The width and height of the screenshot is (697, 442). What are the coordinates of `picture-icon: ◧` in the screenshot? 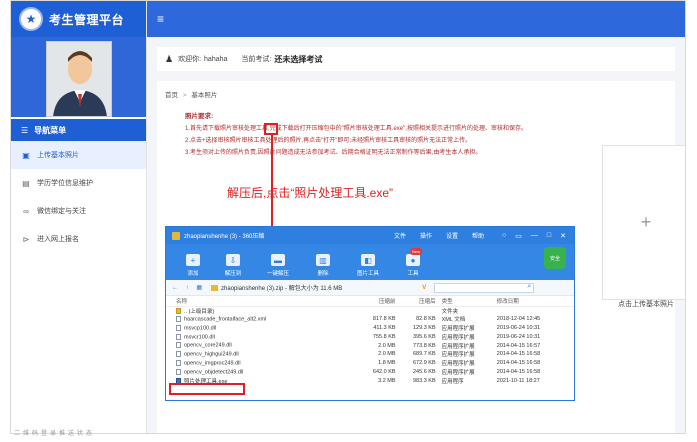 It's located at (368, 260).